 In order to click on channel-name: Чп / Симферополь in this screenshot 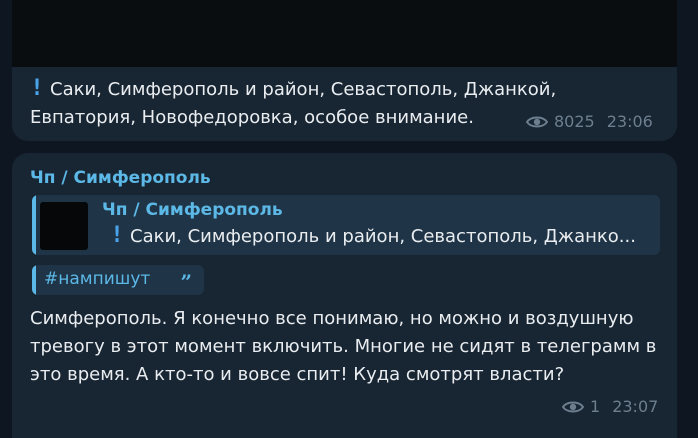, I will do `click(120, 178)`.